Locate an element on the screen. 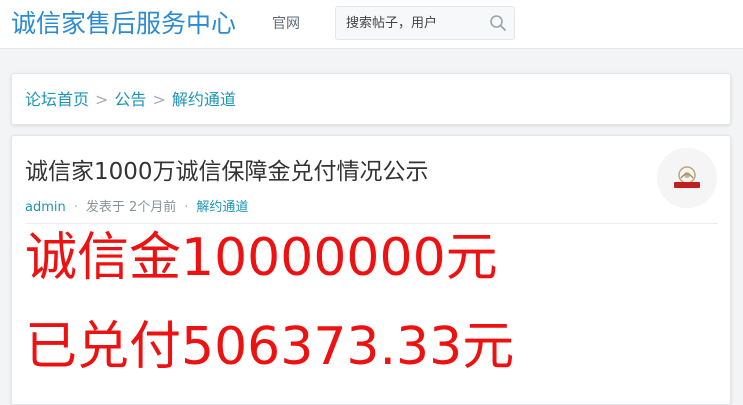 Image resolution: width=743 pixels, height=405 pixels. post-author-link: admin is located at coordinates (45, 207).